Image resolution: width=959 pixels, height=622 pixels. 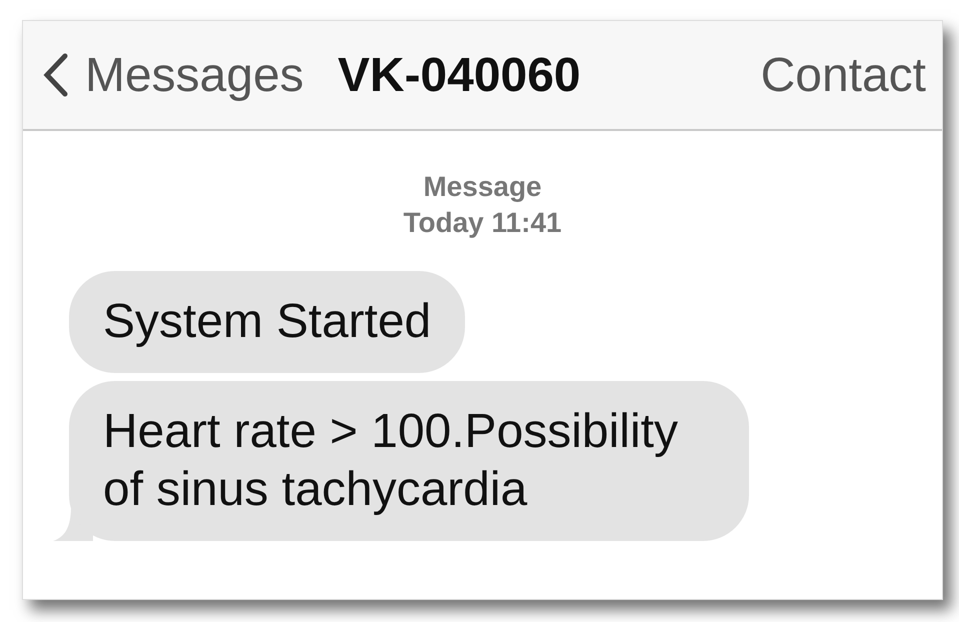 What do you see at coordinates (482, 187) in the screenshot?
I see `message-label: Message` at bounding box center [482, 187].